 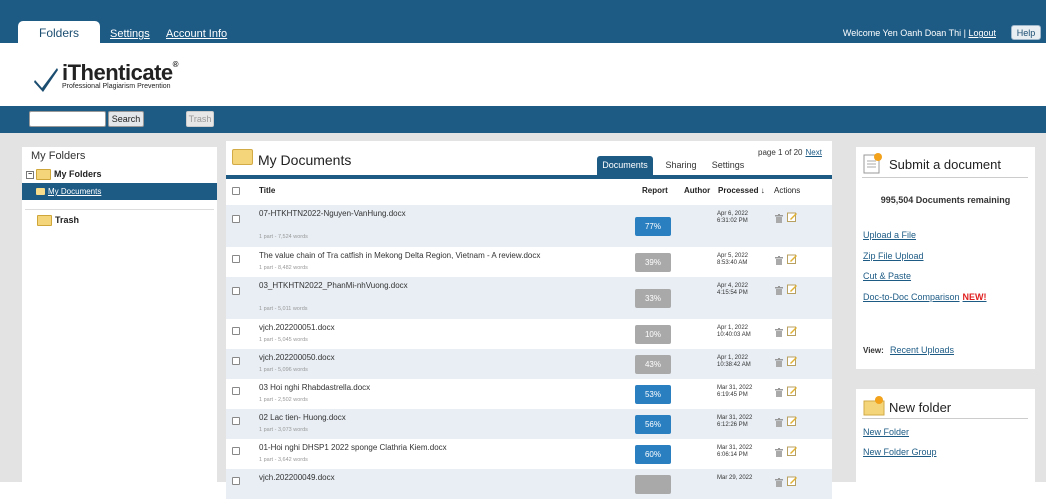 What do you see at coordinates (874, 406) in the screenshot?
I see `new-folder-icon` at bounding box center [874, 406].